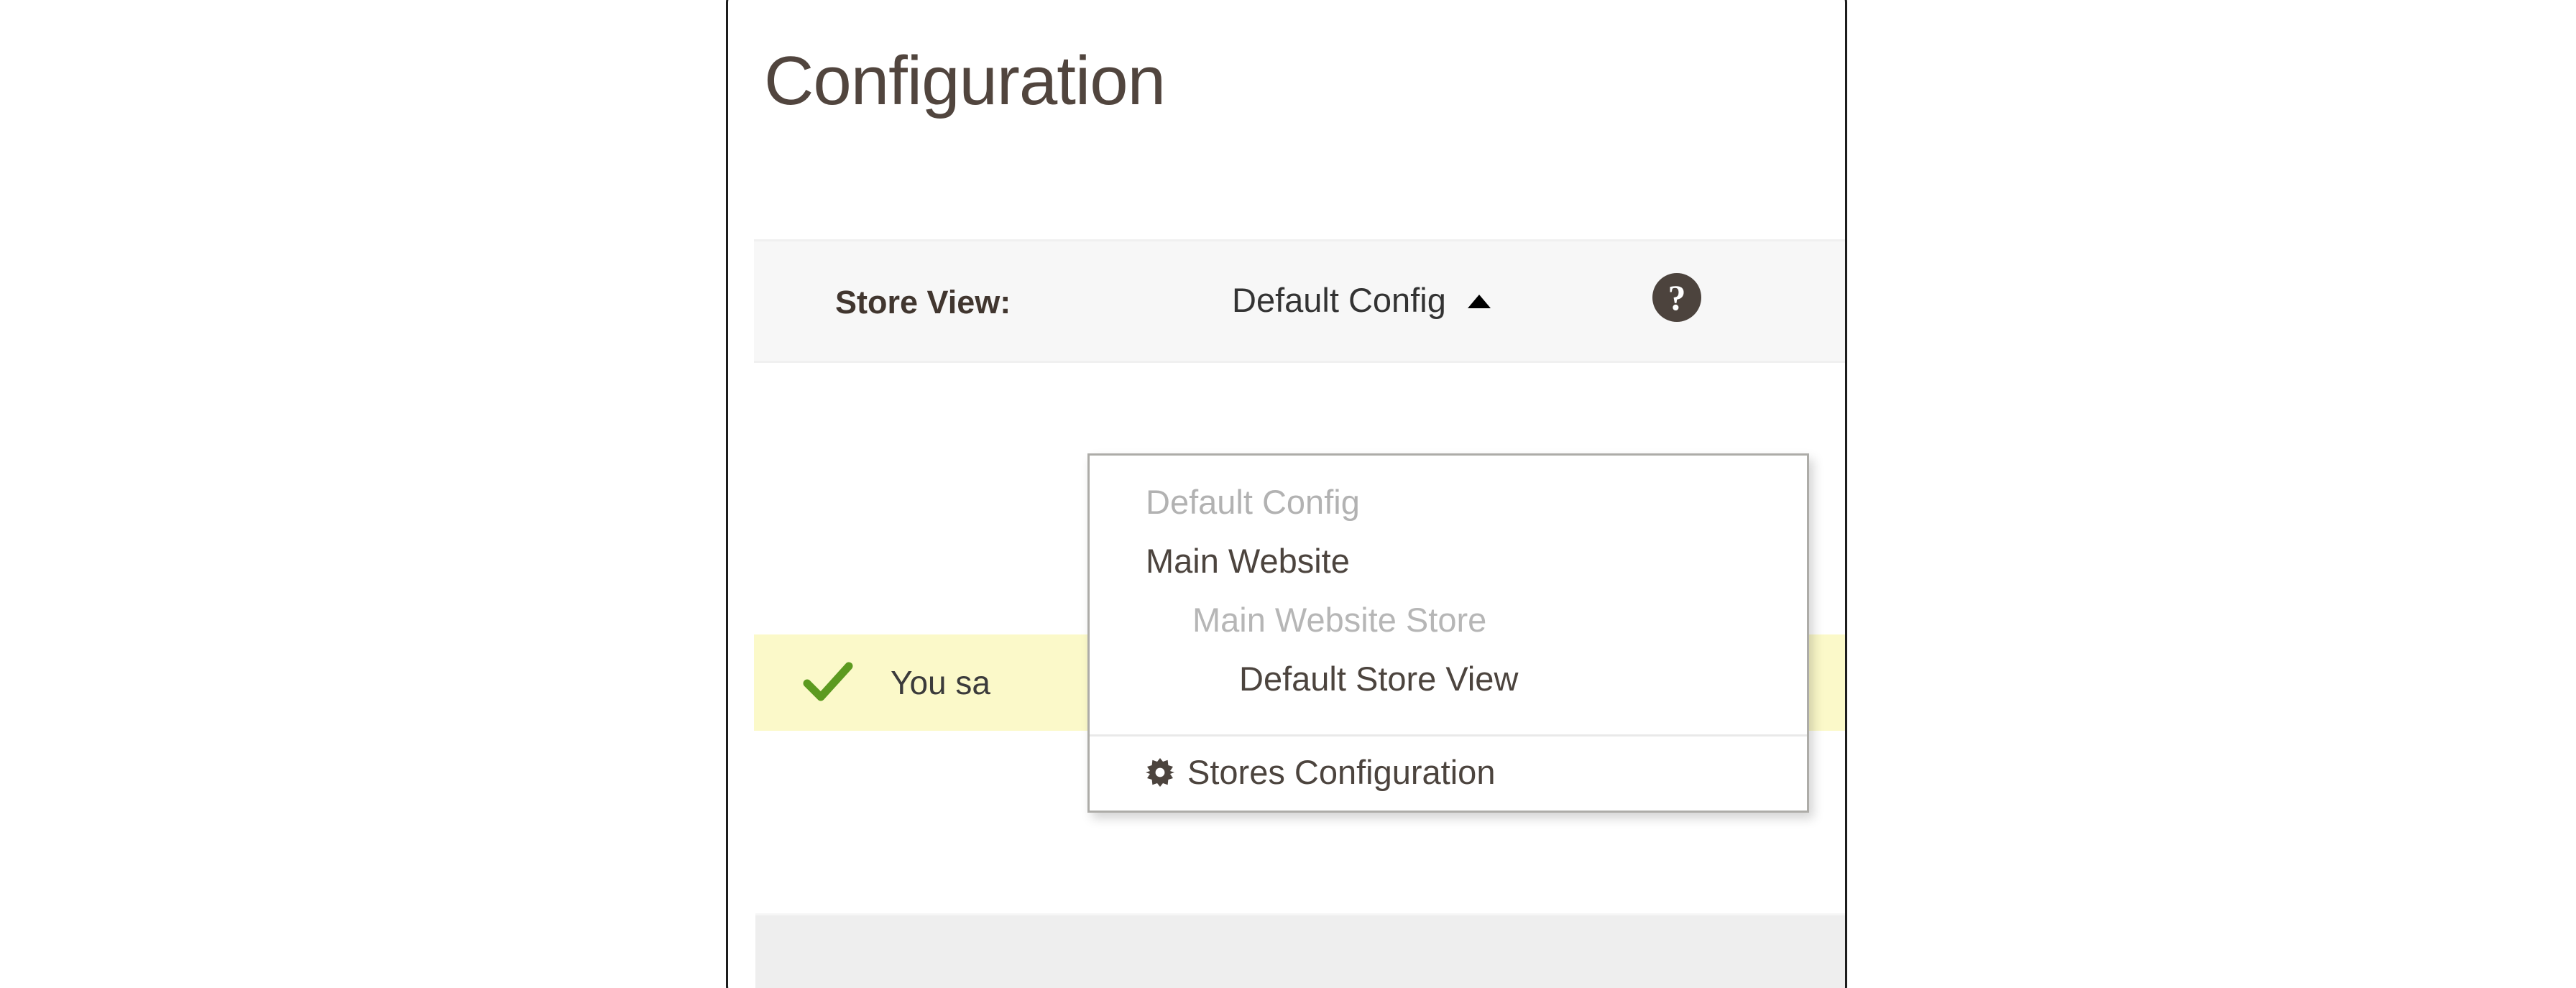 This screenshot has width=2576, height=988. I want to click on store-view-label: Store View:, so click(923, 302).